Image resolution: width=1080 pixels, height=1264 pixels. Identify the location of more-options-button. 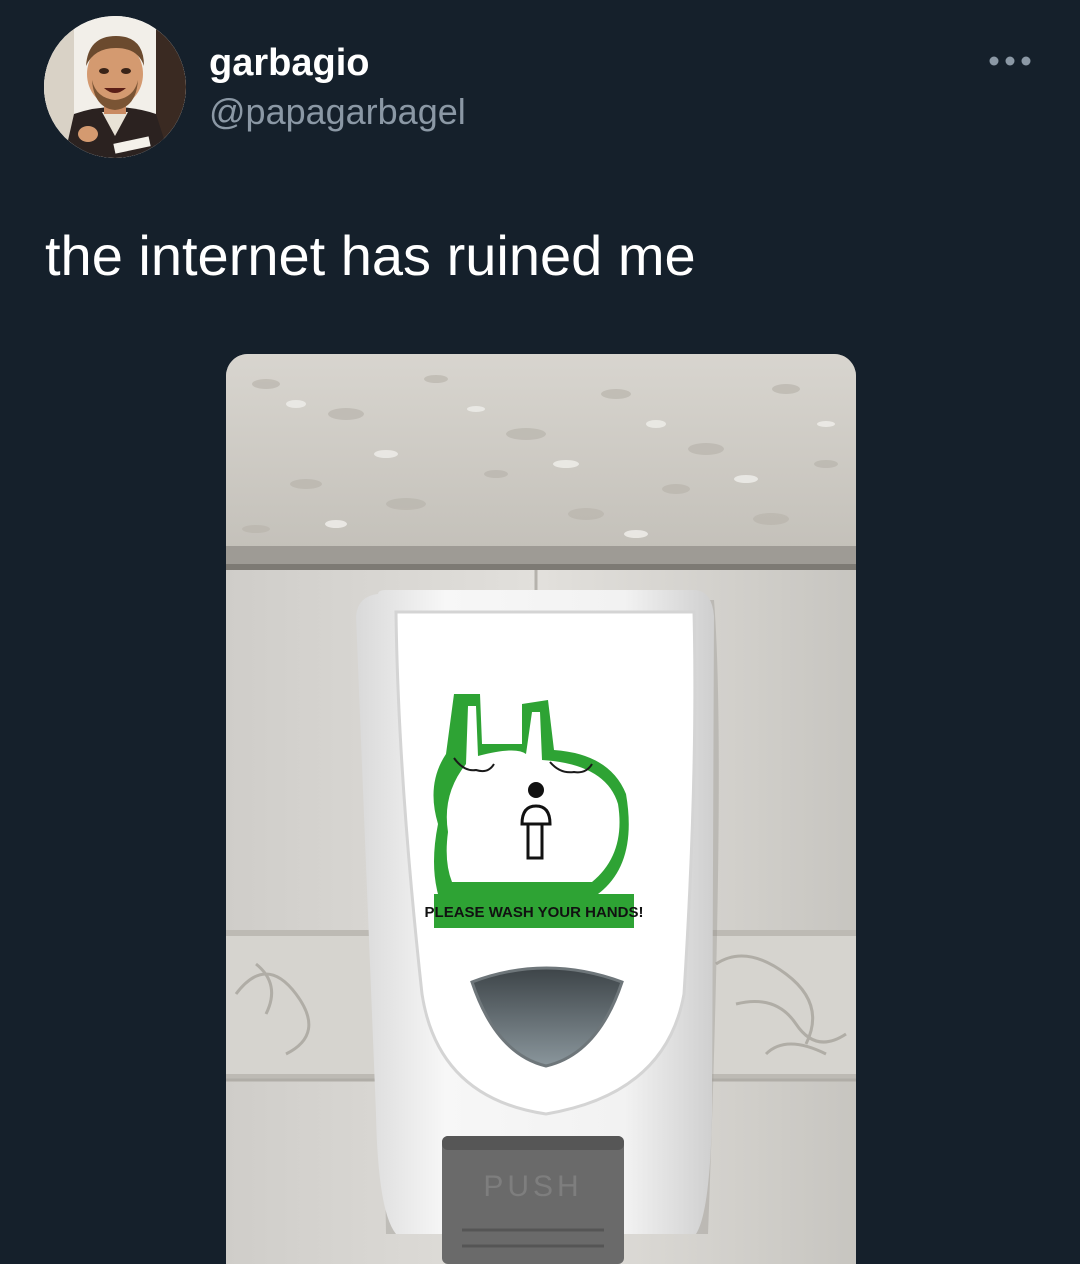
(1010, 61).